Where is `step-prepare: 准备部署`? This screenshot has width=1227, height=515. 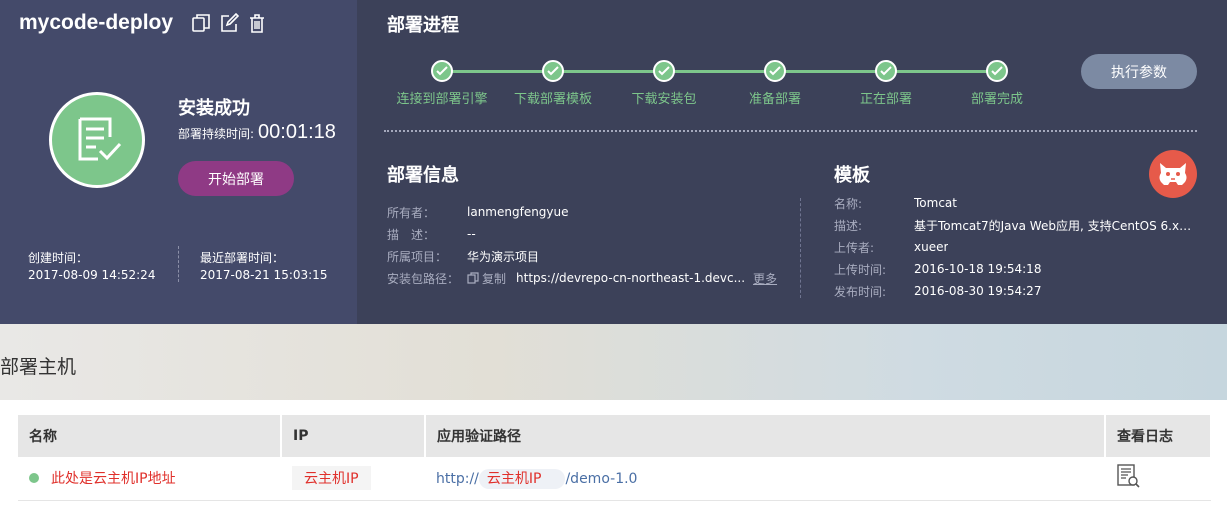 step-prepare: 准备部署 is located at coordinates (775, 82).